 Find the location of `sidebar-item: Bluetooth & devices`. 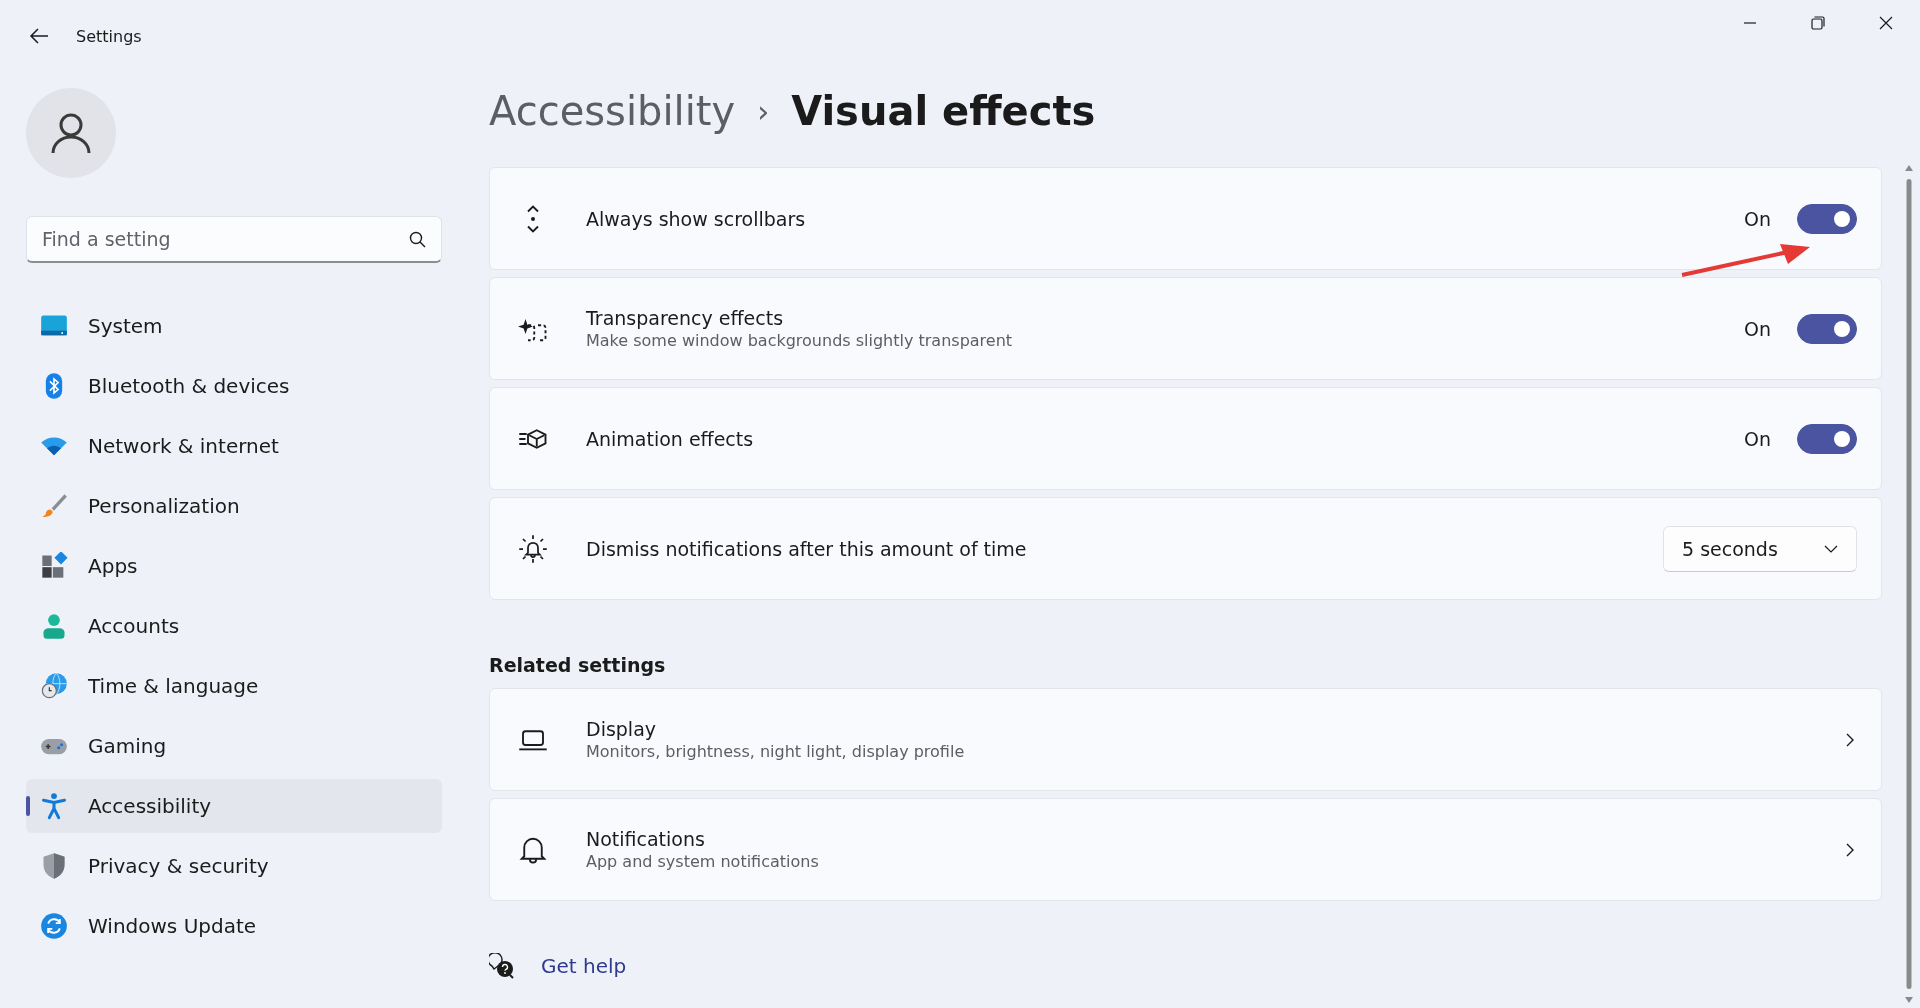

sidebar-item: Bluetooth & devices is located at coordinates (234, 386).